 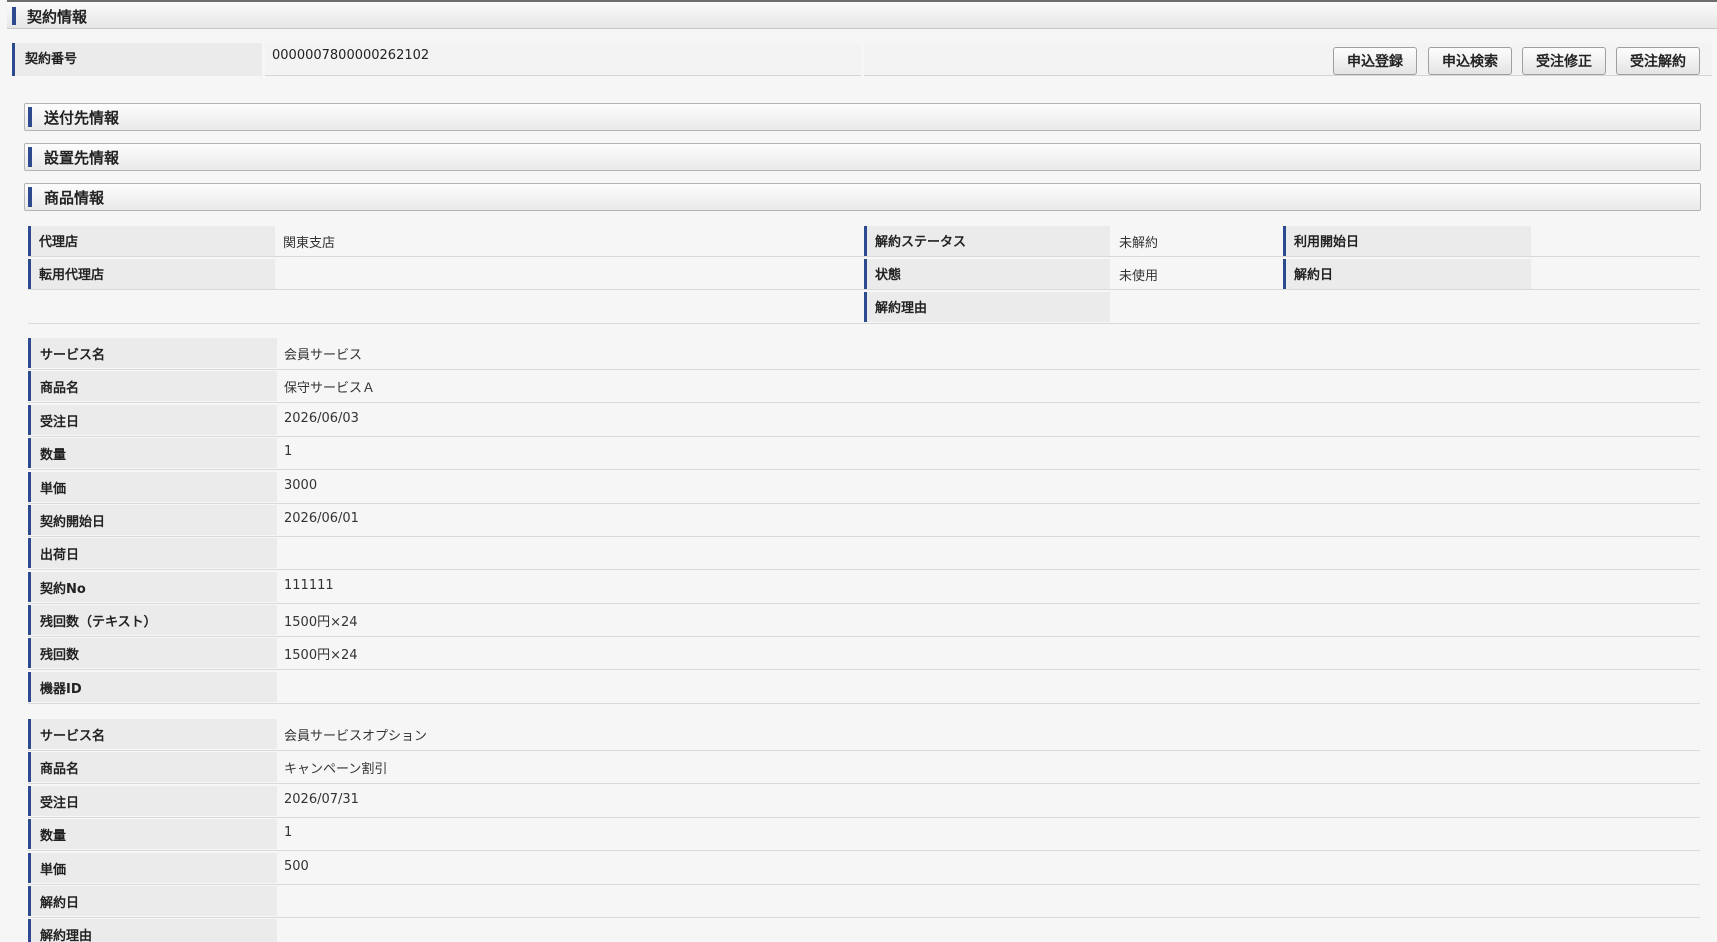 What do you see at coordinates (1658, 61) in the screenshot?
I see `order-cancel-button: 受注解約` at bounding box center [1658, 61].